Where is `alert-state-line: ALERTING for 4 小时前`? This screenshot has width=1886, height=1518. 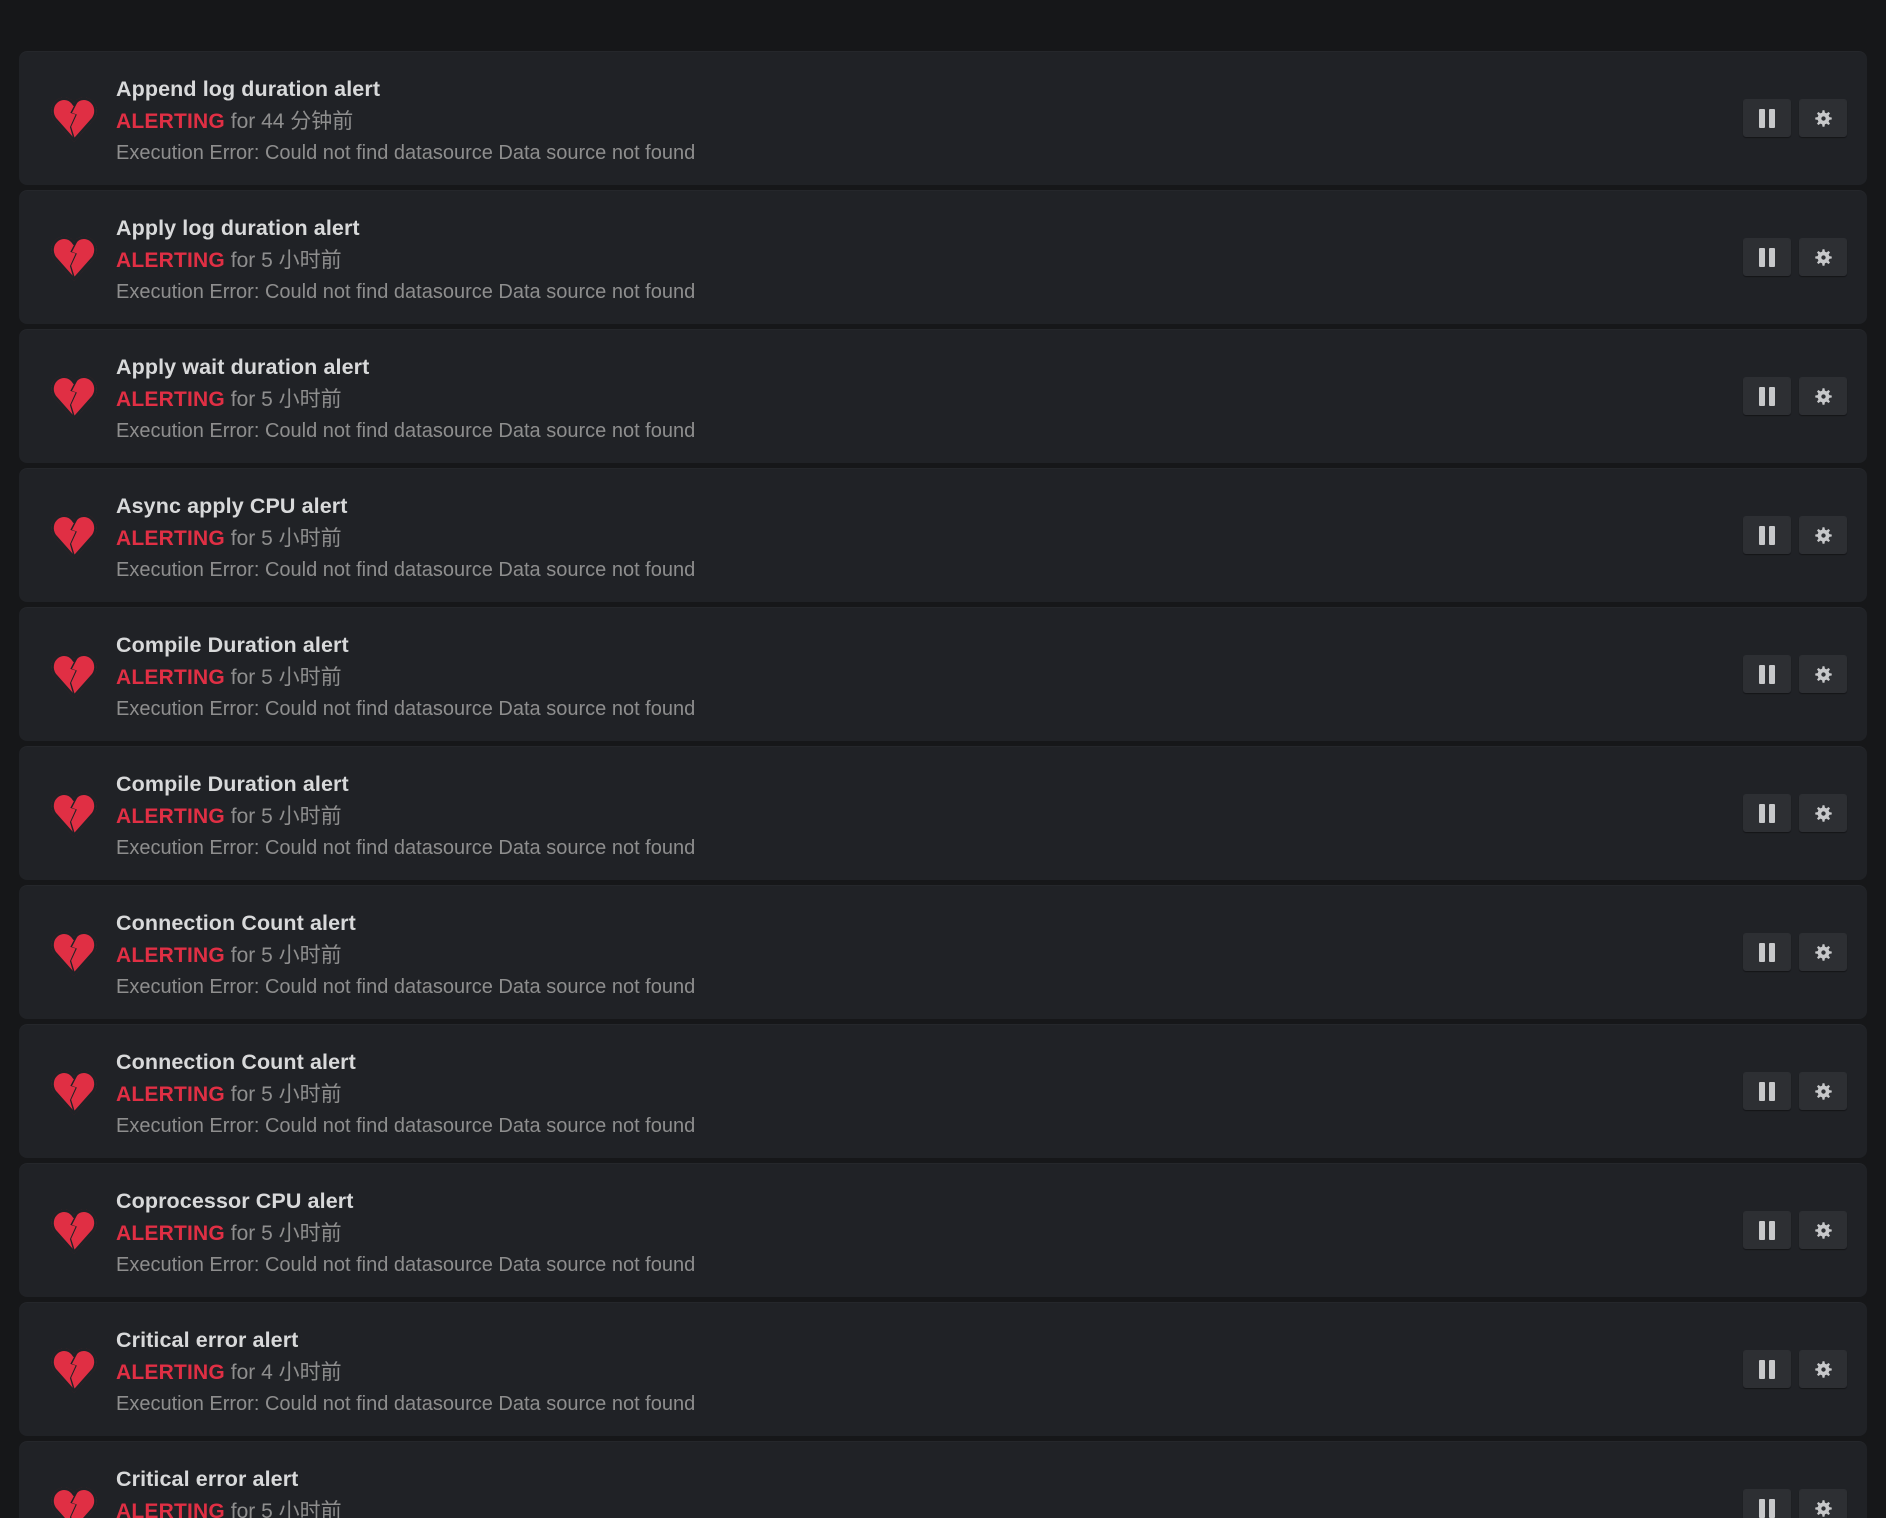
alert-state-line: ALERTING for 4 小时前 is located at coordinates (891, 1372).